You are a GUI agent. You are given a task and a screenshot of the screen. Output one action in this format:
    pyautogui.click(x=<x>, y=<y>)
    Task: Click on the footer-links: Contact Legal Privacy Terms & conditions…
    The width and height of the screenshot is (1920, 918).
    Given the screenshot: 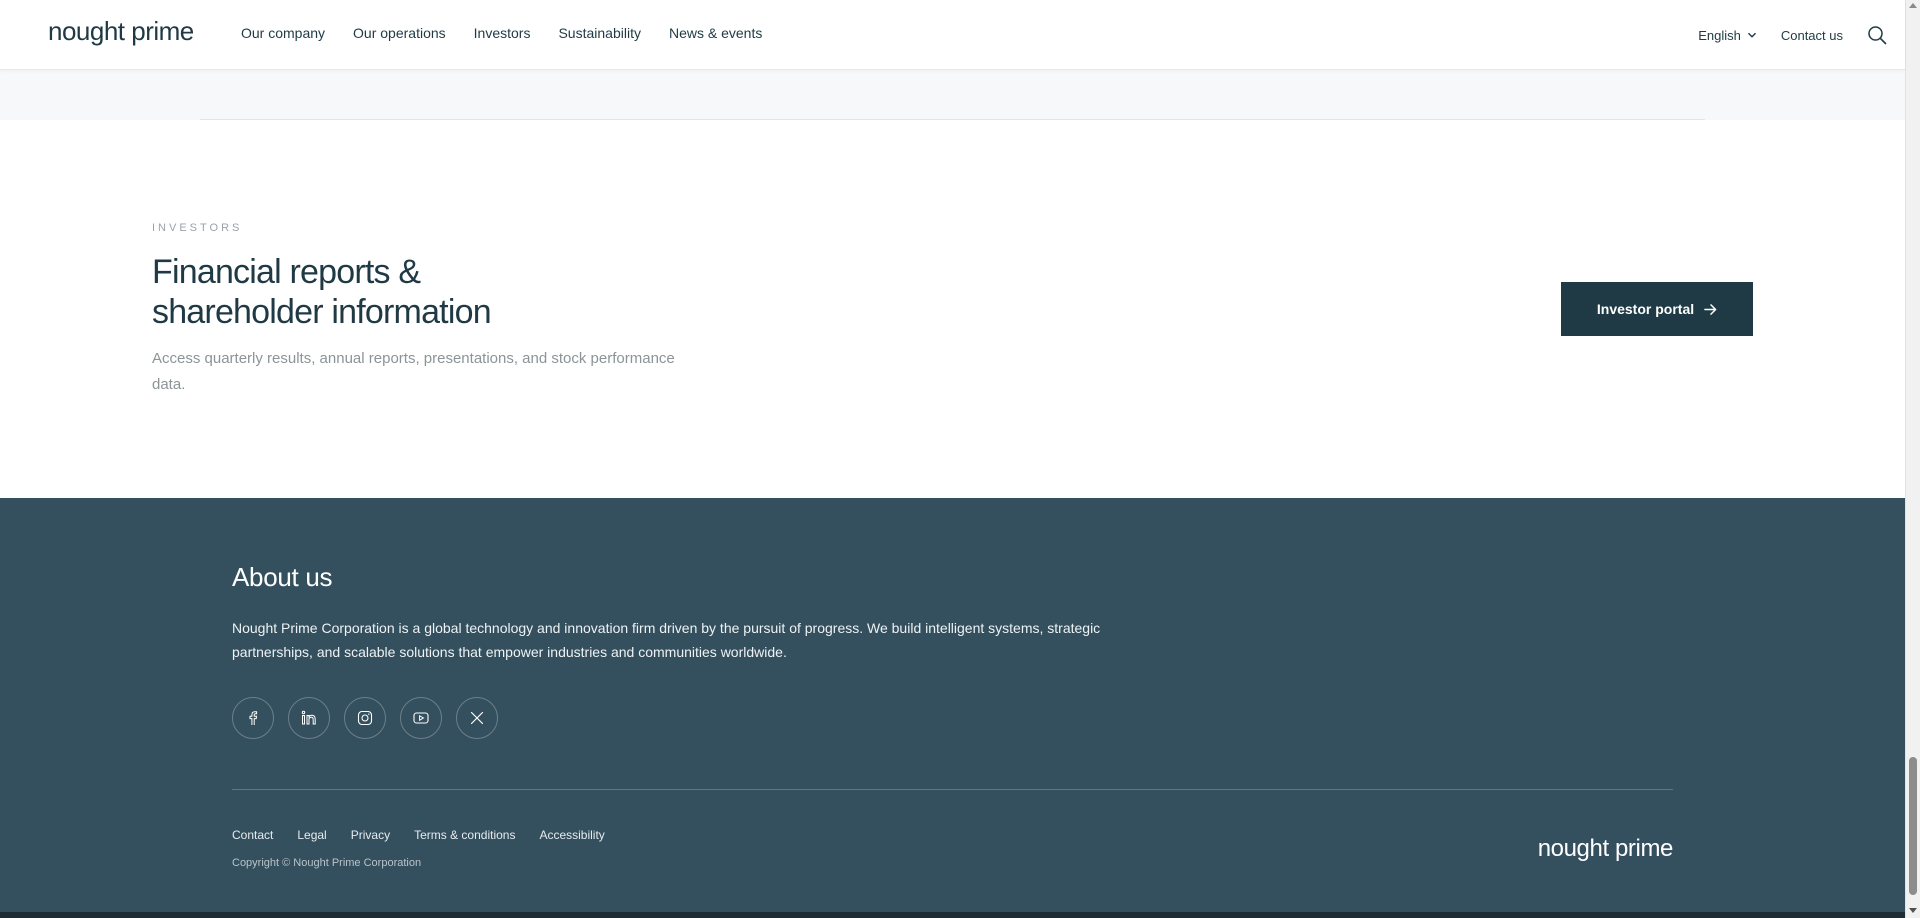 What is the action you would take?
    pyautogui.click(x=418, y=835)
    